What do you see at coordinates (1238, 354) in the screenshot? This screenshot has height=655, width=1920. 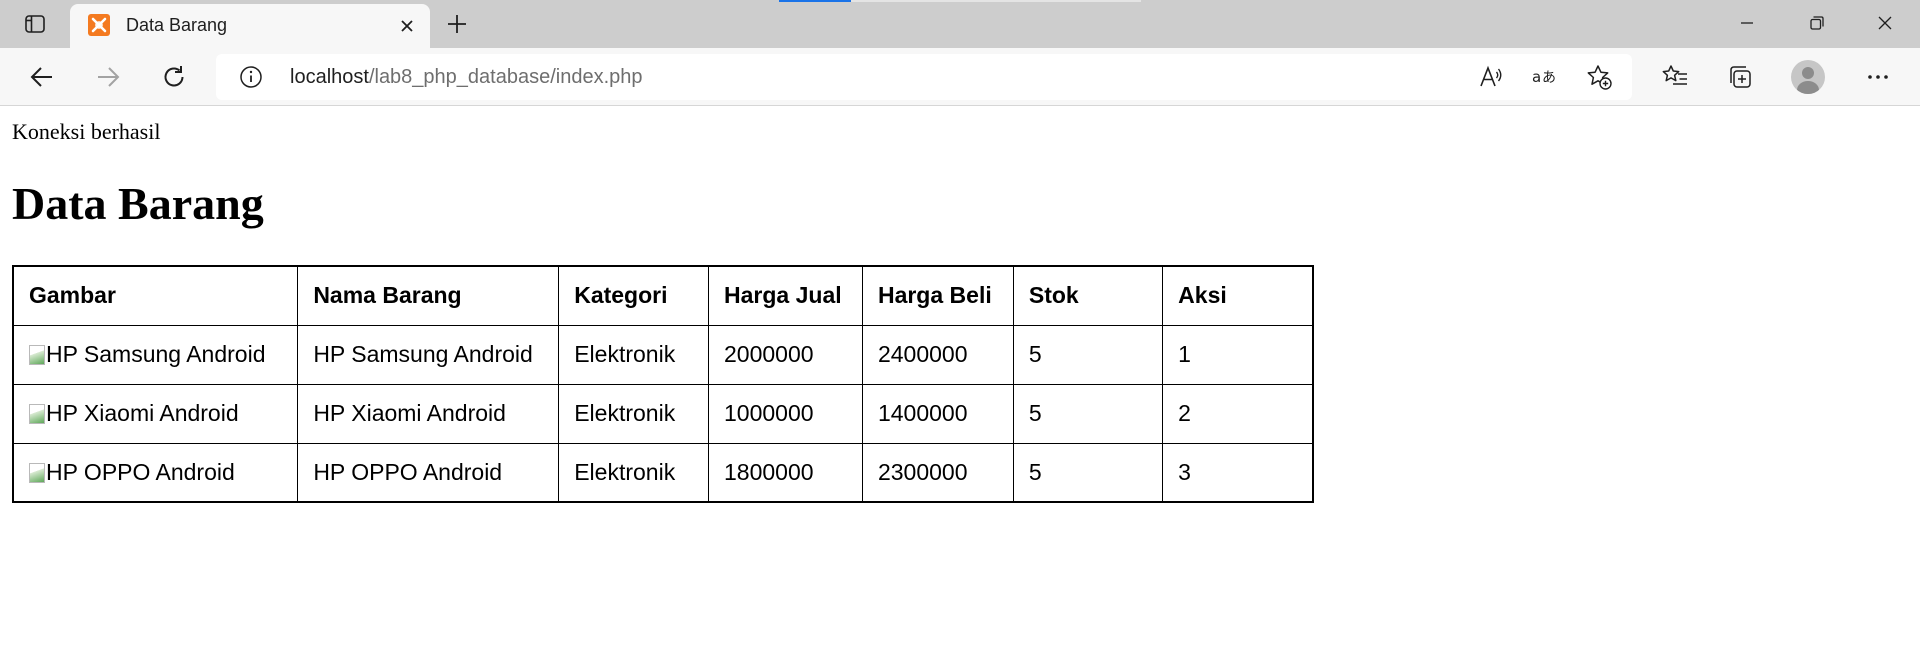 I see `cell-aksi: 1` at bounding box center [1238, 354].